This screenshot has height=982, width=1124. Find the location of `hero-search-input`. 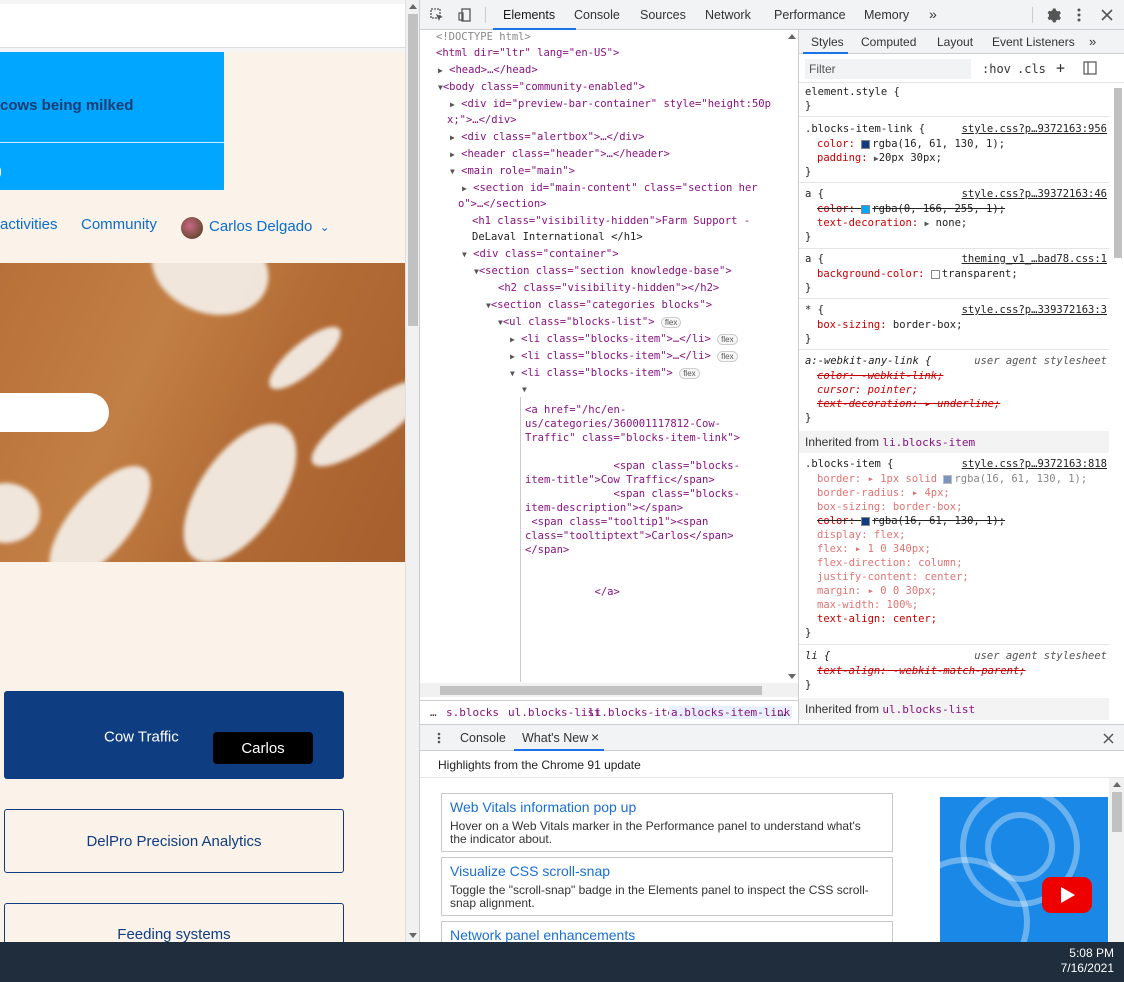

hero-search-input is located at coordinates (54, 412).